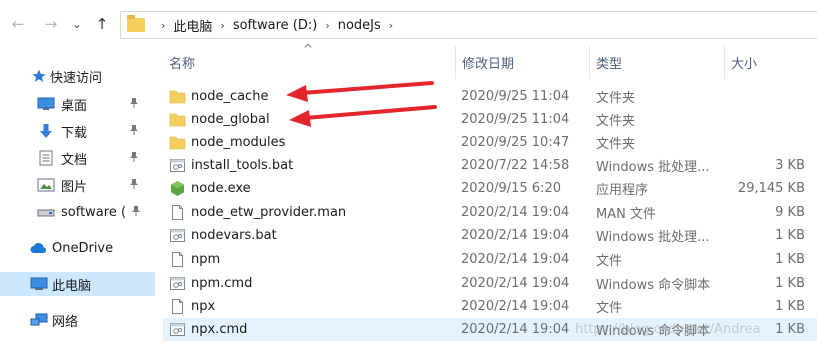 The width and height of the screenshot is (817, 349). Describe the element at coordinates (668, 329) in the screenshot. I see `watermark: https://blog.csdn.net/Andrea` at that location.